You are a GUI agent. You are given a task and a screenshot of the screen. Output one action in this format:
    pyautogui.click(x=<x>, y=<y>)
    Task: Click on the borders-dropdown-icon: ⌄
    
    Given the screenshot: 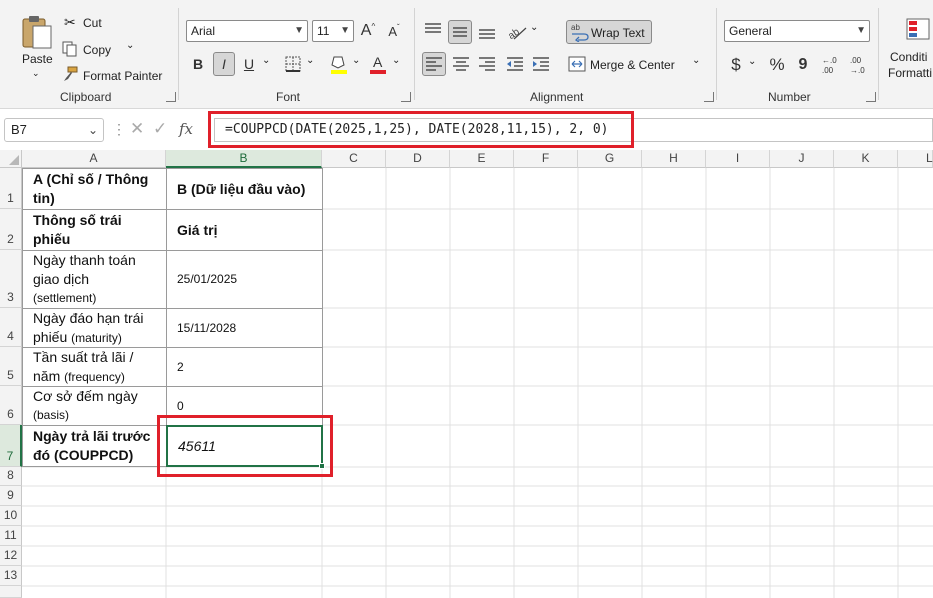 What is the action you would take?
    pyautogui.click(x=310, y=60)
    